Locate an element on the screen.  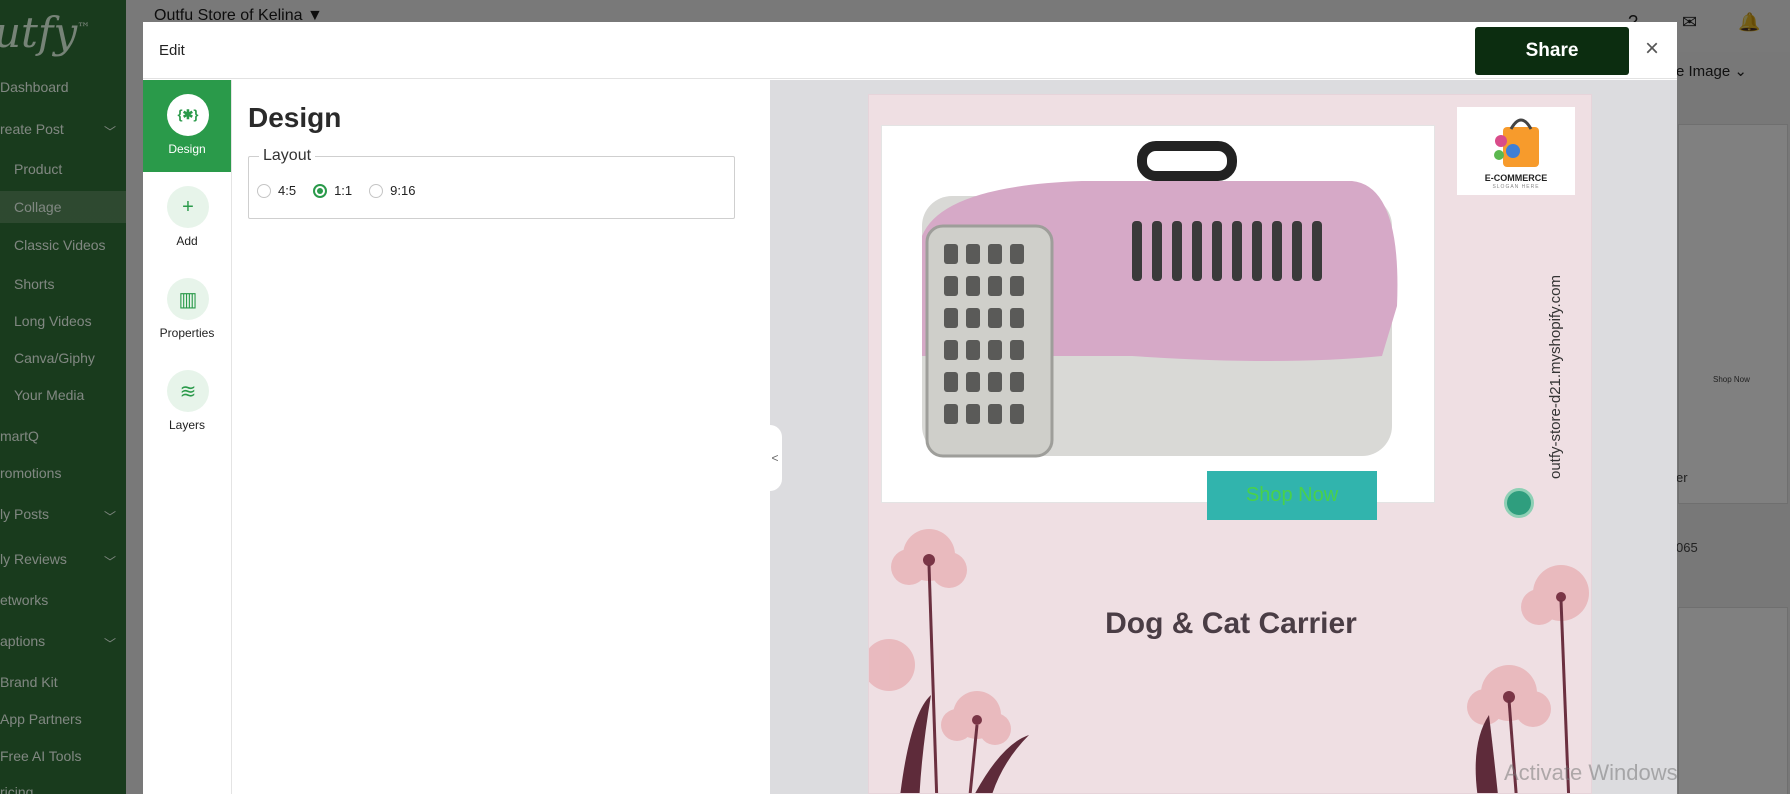
radio-label: 1:1 is located at coordinates (343, 190).